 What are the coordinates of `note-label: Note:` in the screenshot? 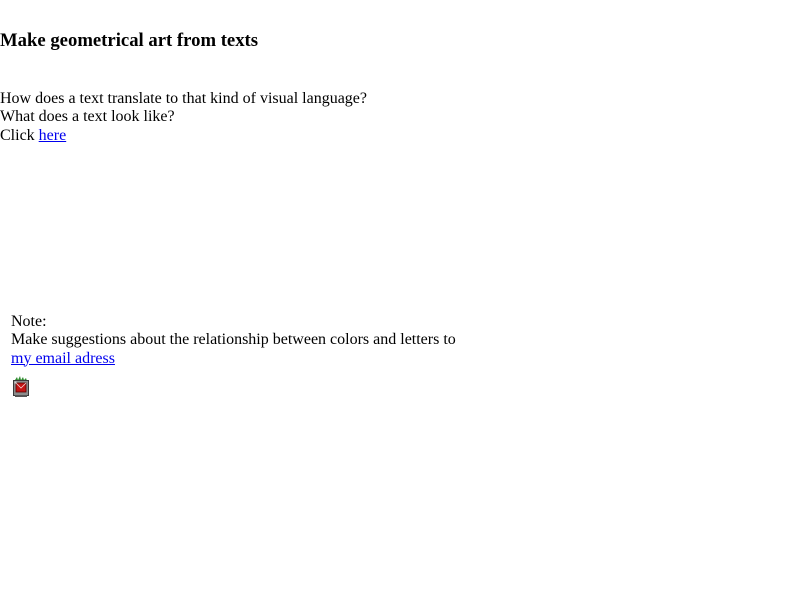 It's located at (29, 321).